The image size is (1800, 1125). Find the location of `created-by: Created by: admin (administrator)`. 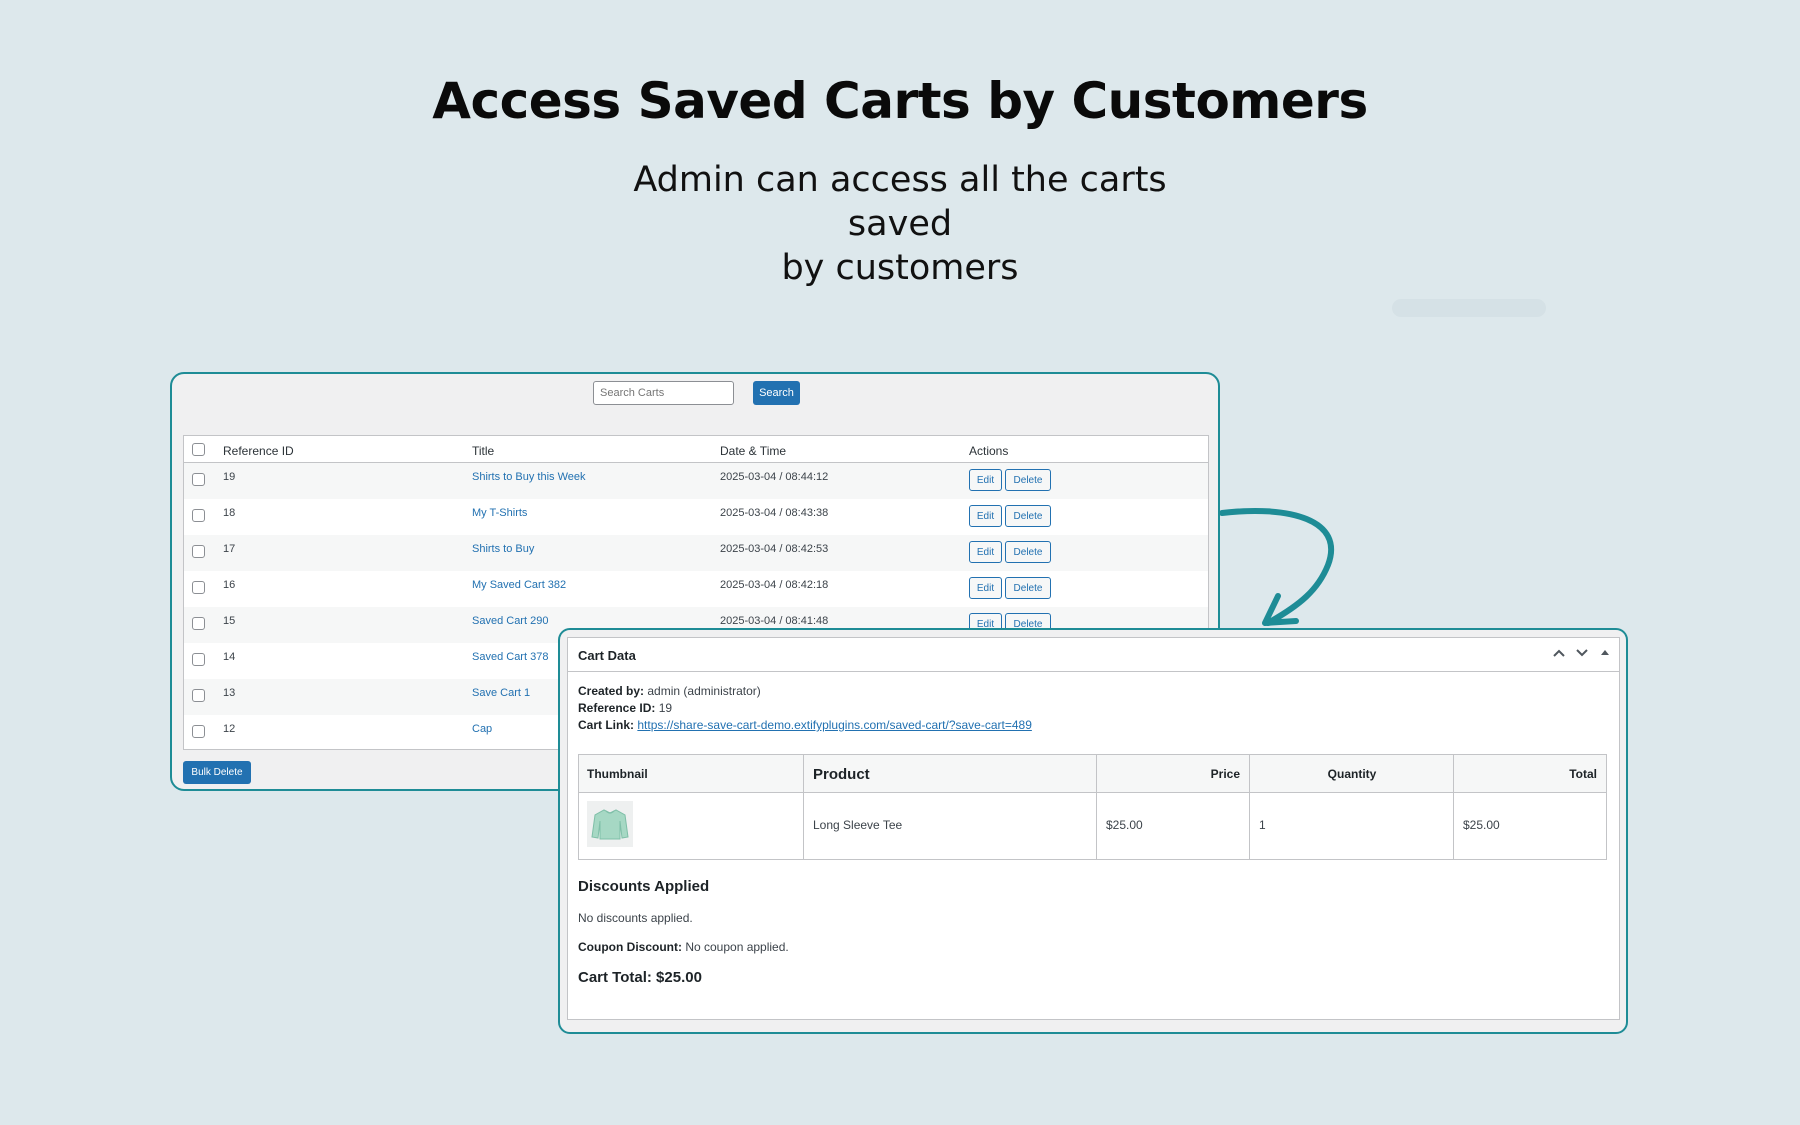

created-by: Created by: admin (administrator) is located at coordinates (669, 691).